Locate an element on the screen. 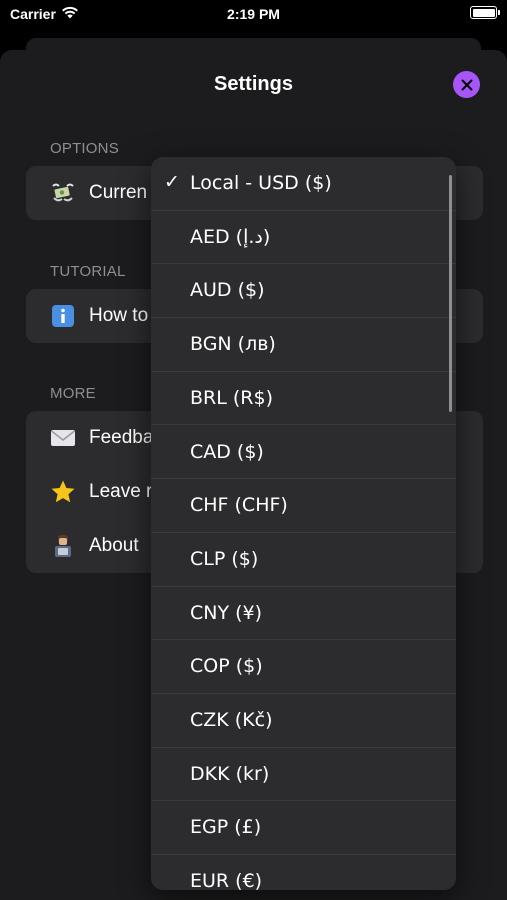 This screenshot has height=900, width=507. currency-option-eur: EUR (€) is located at coordinates (303, 872).